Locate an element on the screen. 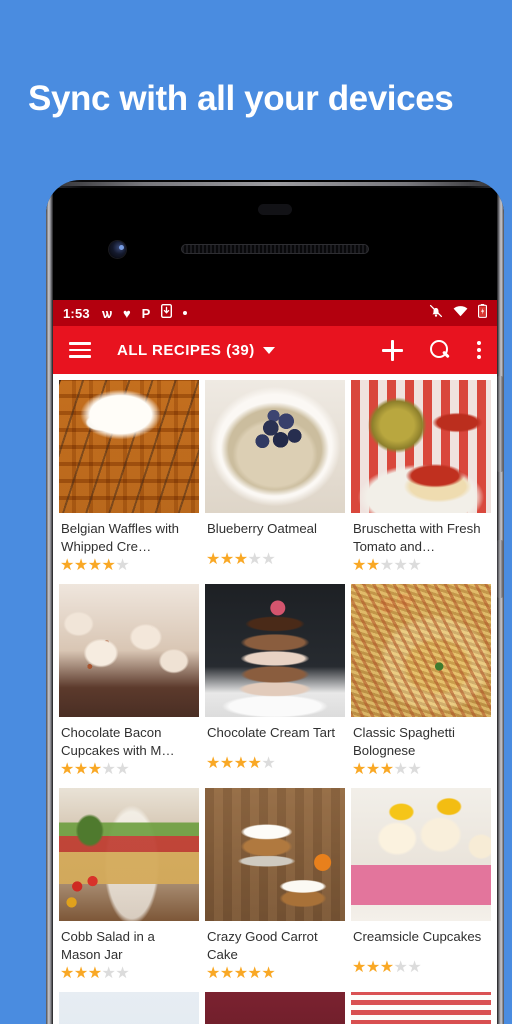 The width and height of the screenshot is (512, 1024). battery-charging-icon is located at coordinates (483, 313).